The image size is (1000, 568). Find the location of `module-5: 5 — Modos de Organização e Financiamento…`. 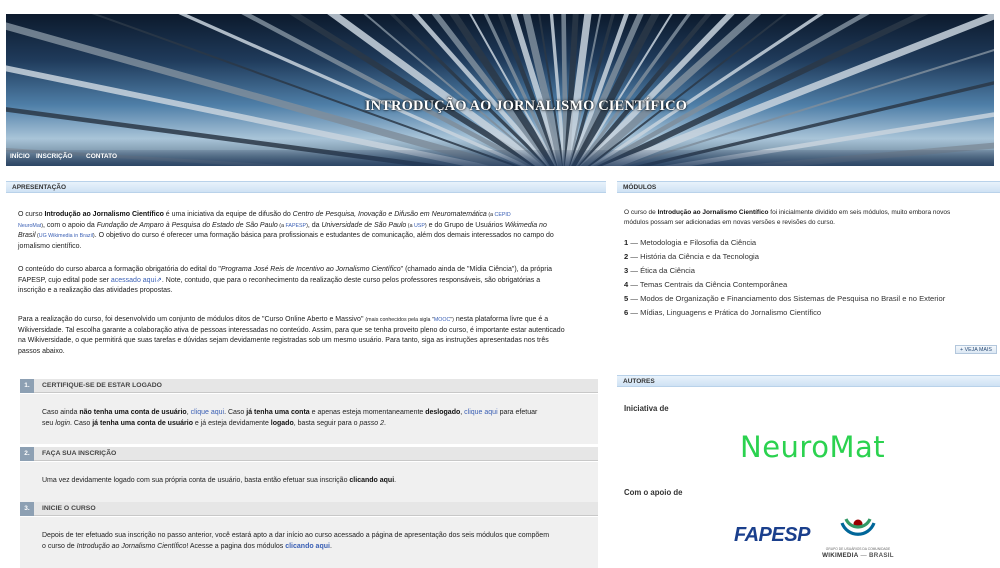

module-5: 5 — Modos de Organização e Financiamento… is located at coordinates (784, 298).